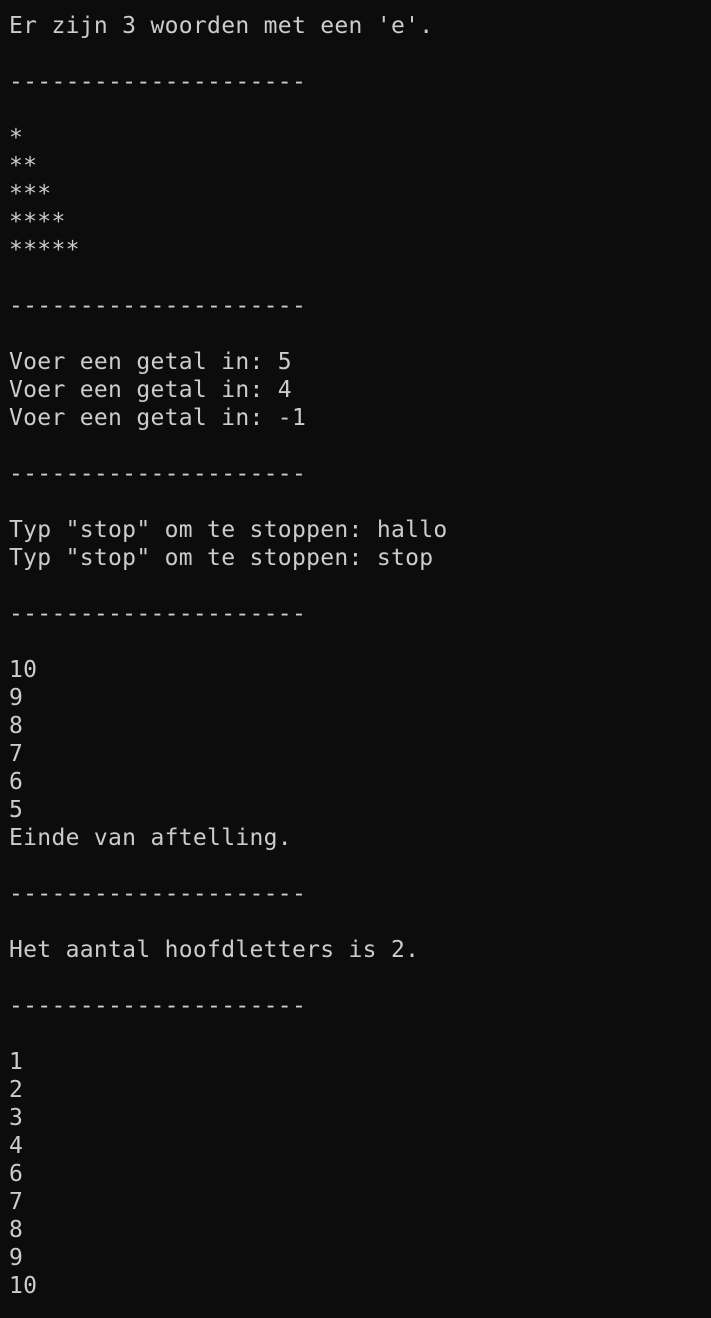 The width and height of the screenshot is (711, 1318). I want to click on output-line: 5, so click(16, 810).